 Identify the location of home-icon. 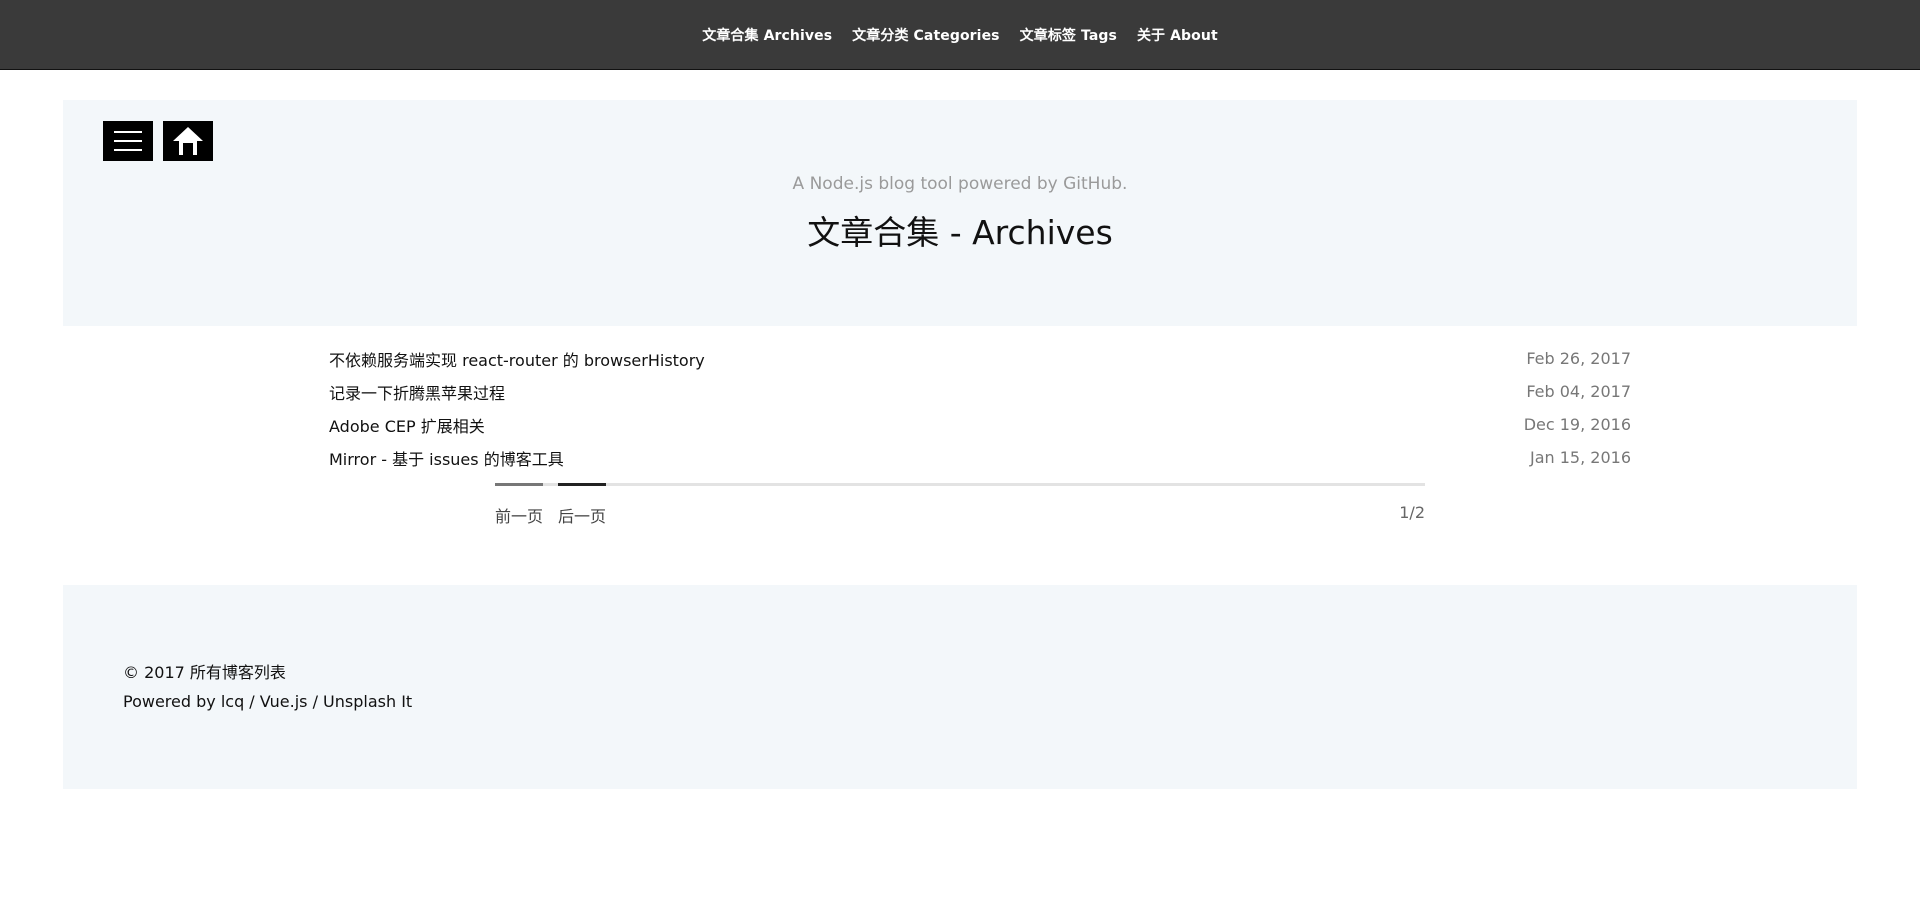
(188, 141).